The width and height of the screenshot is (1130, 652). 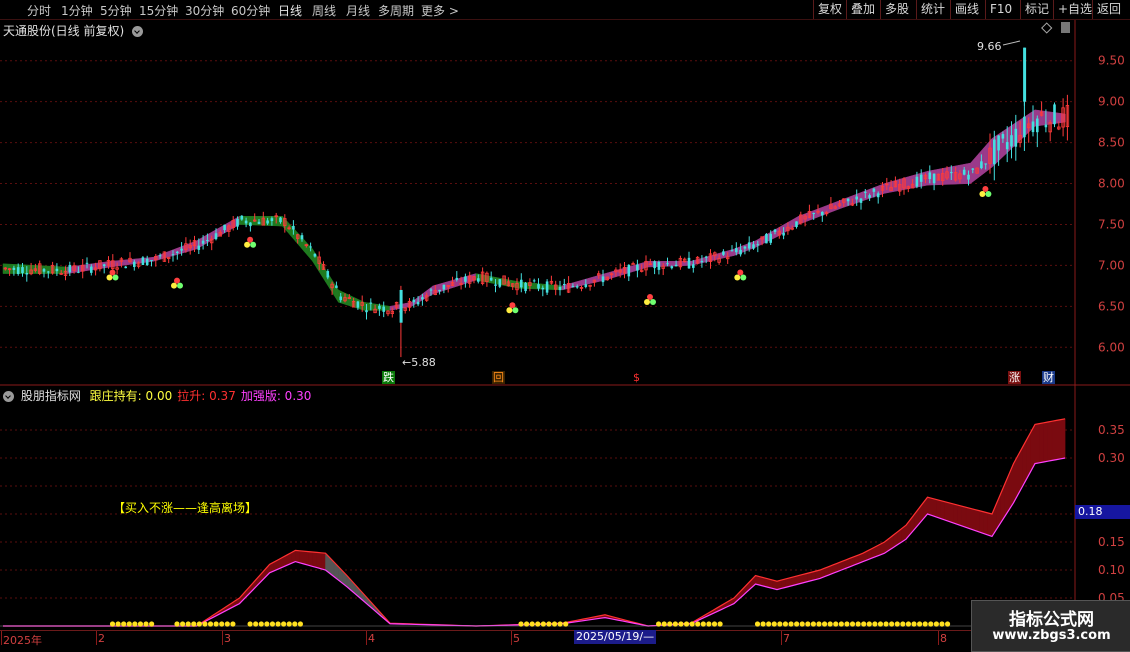 What do you see at coordinates (1056, 27) in the screenshot?
I see `chart-corner-icons` at bounding box center [1056, 27].